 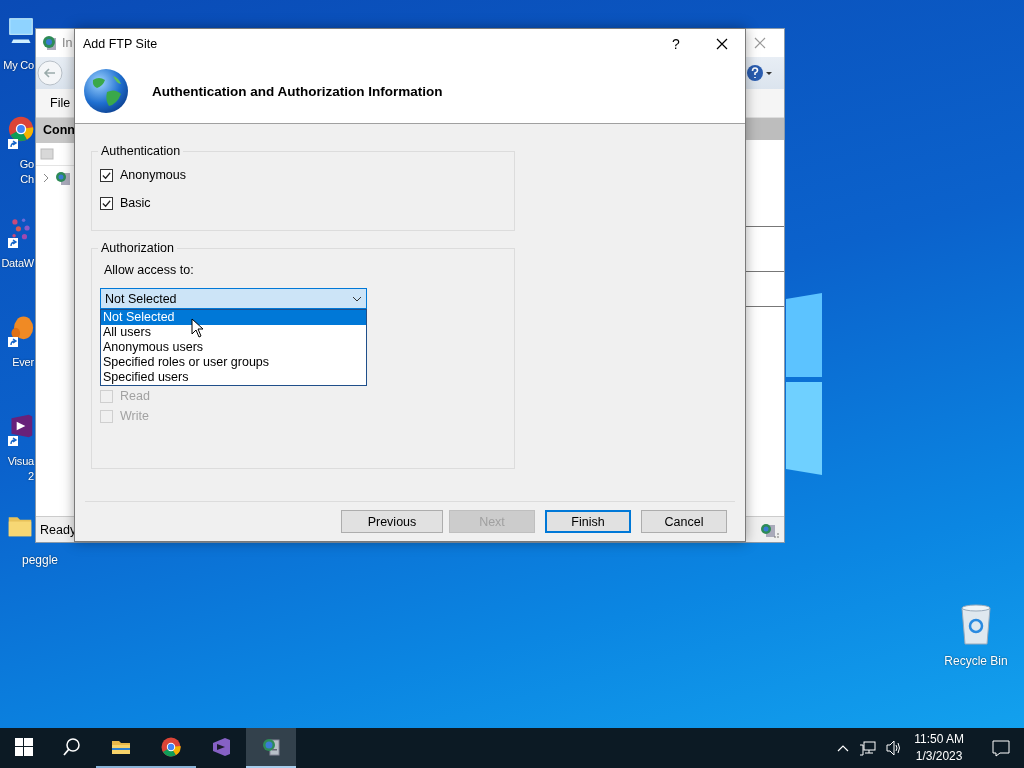 I want to click on group-label: Authentication, so click(x=141, y=151).